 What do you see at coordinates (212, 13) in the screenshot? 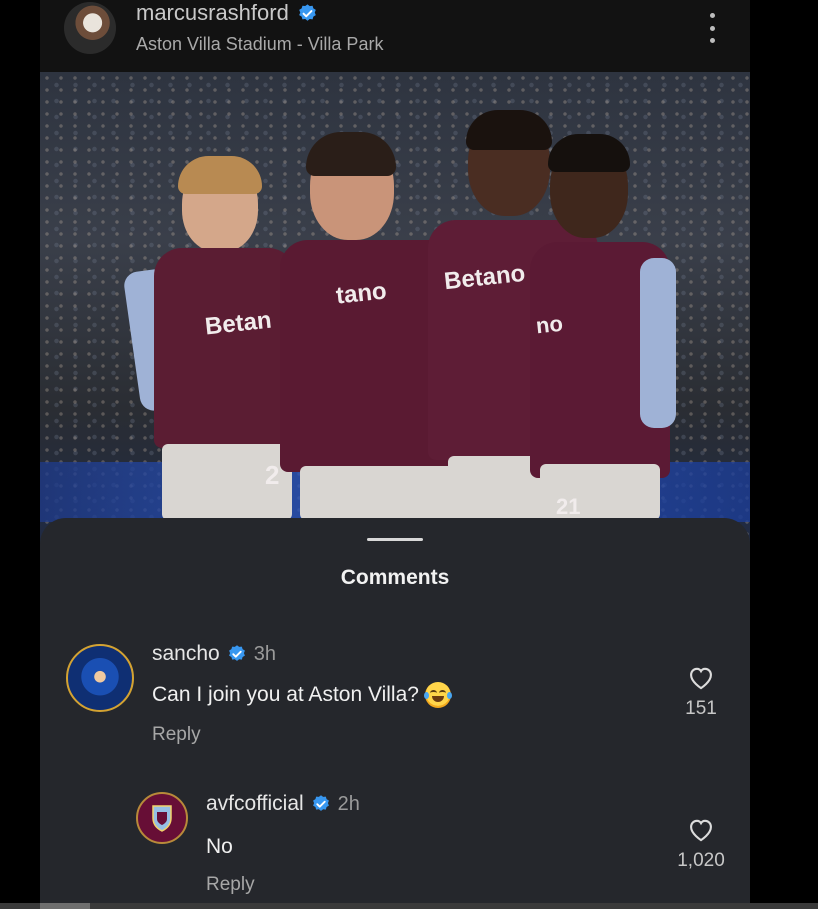
I see `author-username: marcusrashford` at bounding box center [212, 13].